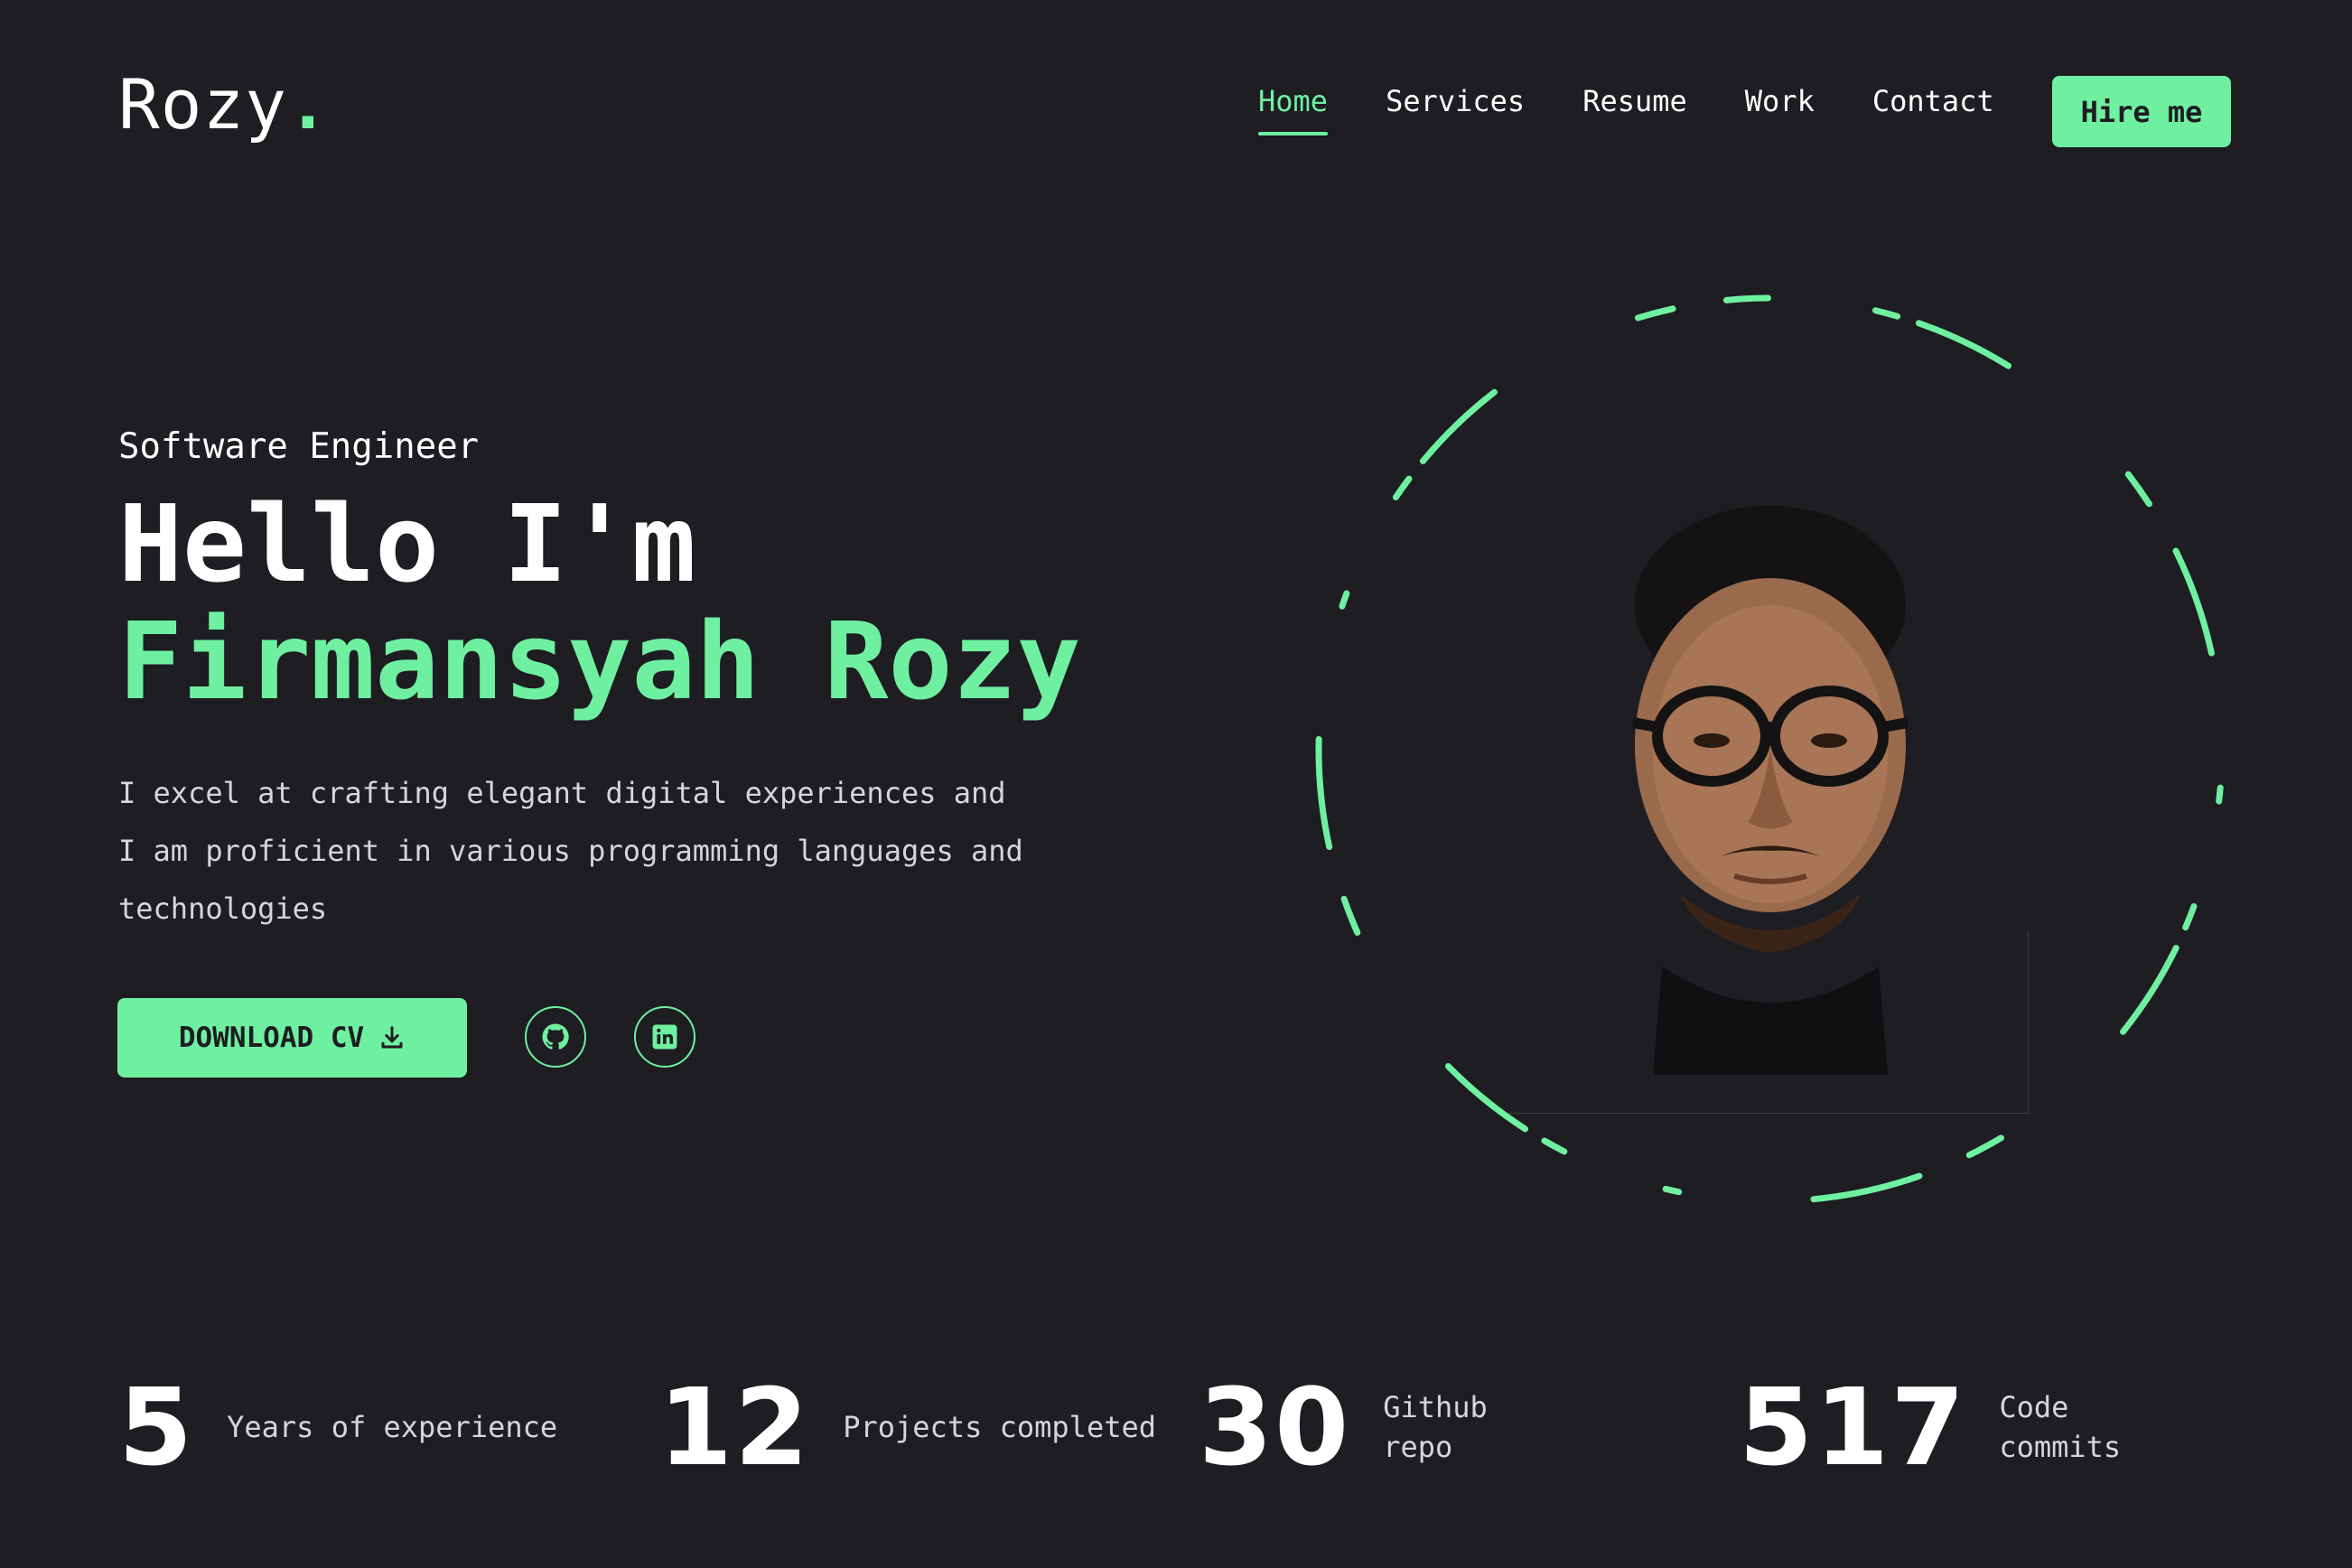 This screenshot has width=2352, height=1568. I want to click on stat-label: Years of experience, so click(392, 1427).